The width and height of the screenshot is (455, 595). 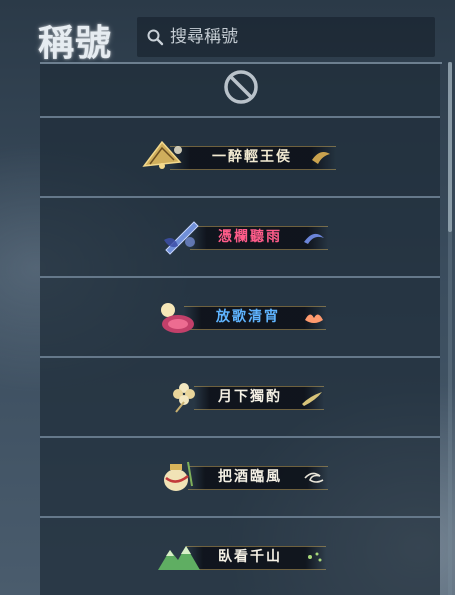 I want to click on header: 稱號, so click(x=227, y=32).